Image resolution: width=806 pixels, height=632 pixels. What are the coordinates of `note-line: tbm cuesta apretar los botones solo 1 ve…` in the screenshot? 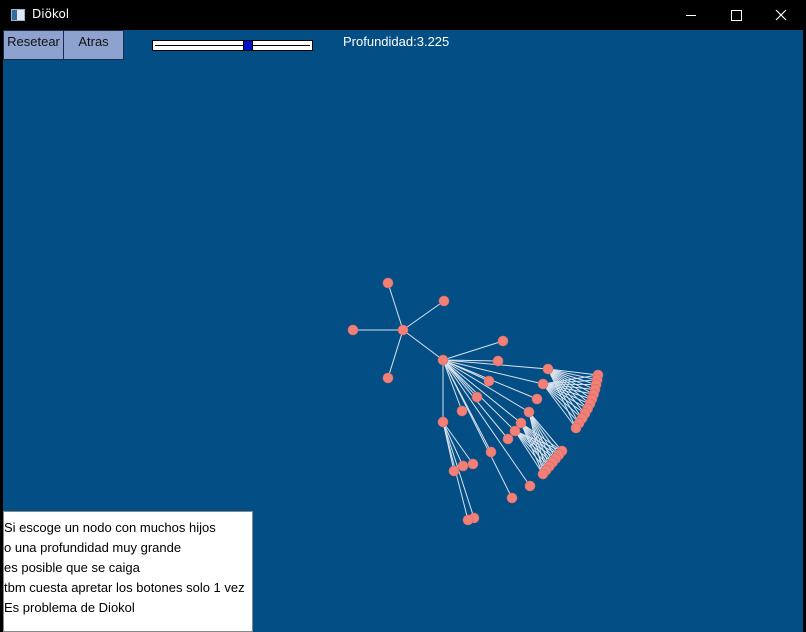 It's located at (124, 587).